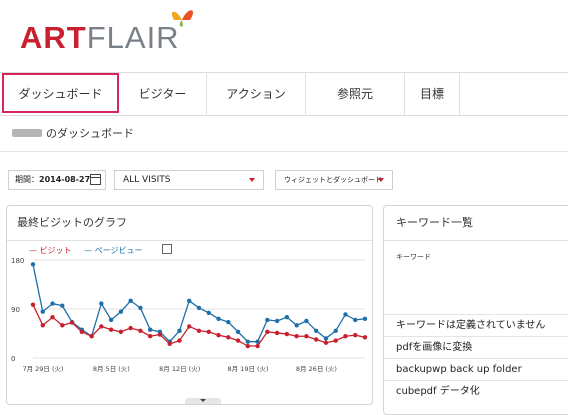 The width and height of the screenshot is (568, 415). Describe the element at coordinates (256, 94) in the screenshot. I see `tab-actions: アクション` at that location.